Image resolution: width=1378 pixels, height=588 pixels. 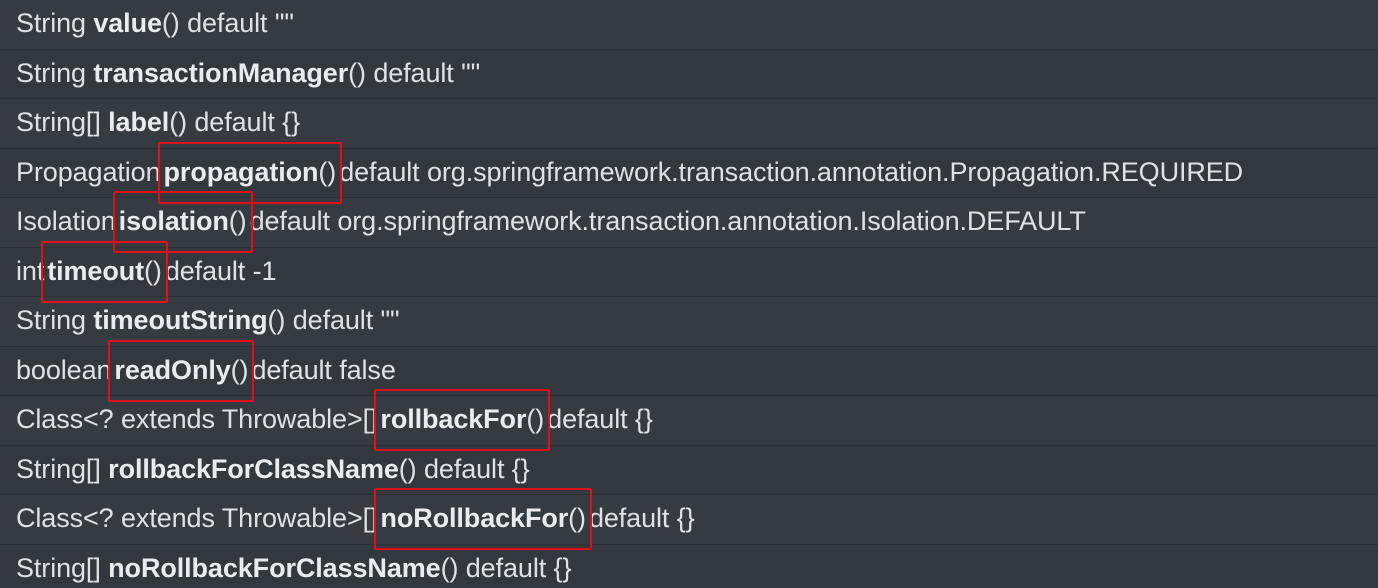 I want to click on highlight-box: rollbackFor(), so click(x=462, y=420).